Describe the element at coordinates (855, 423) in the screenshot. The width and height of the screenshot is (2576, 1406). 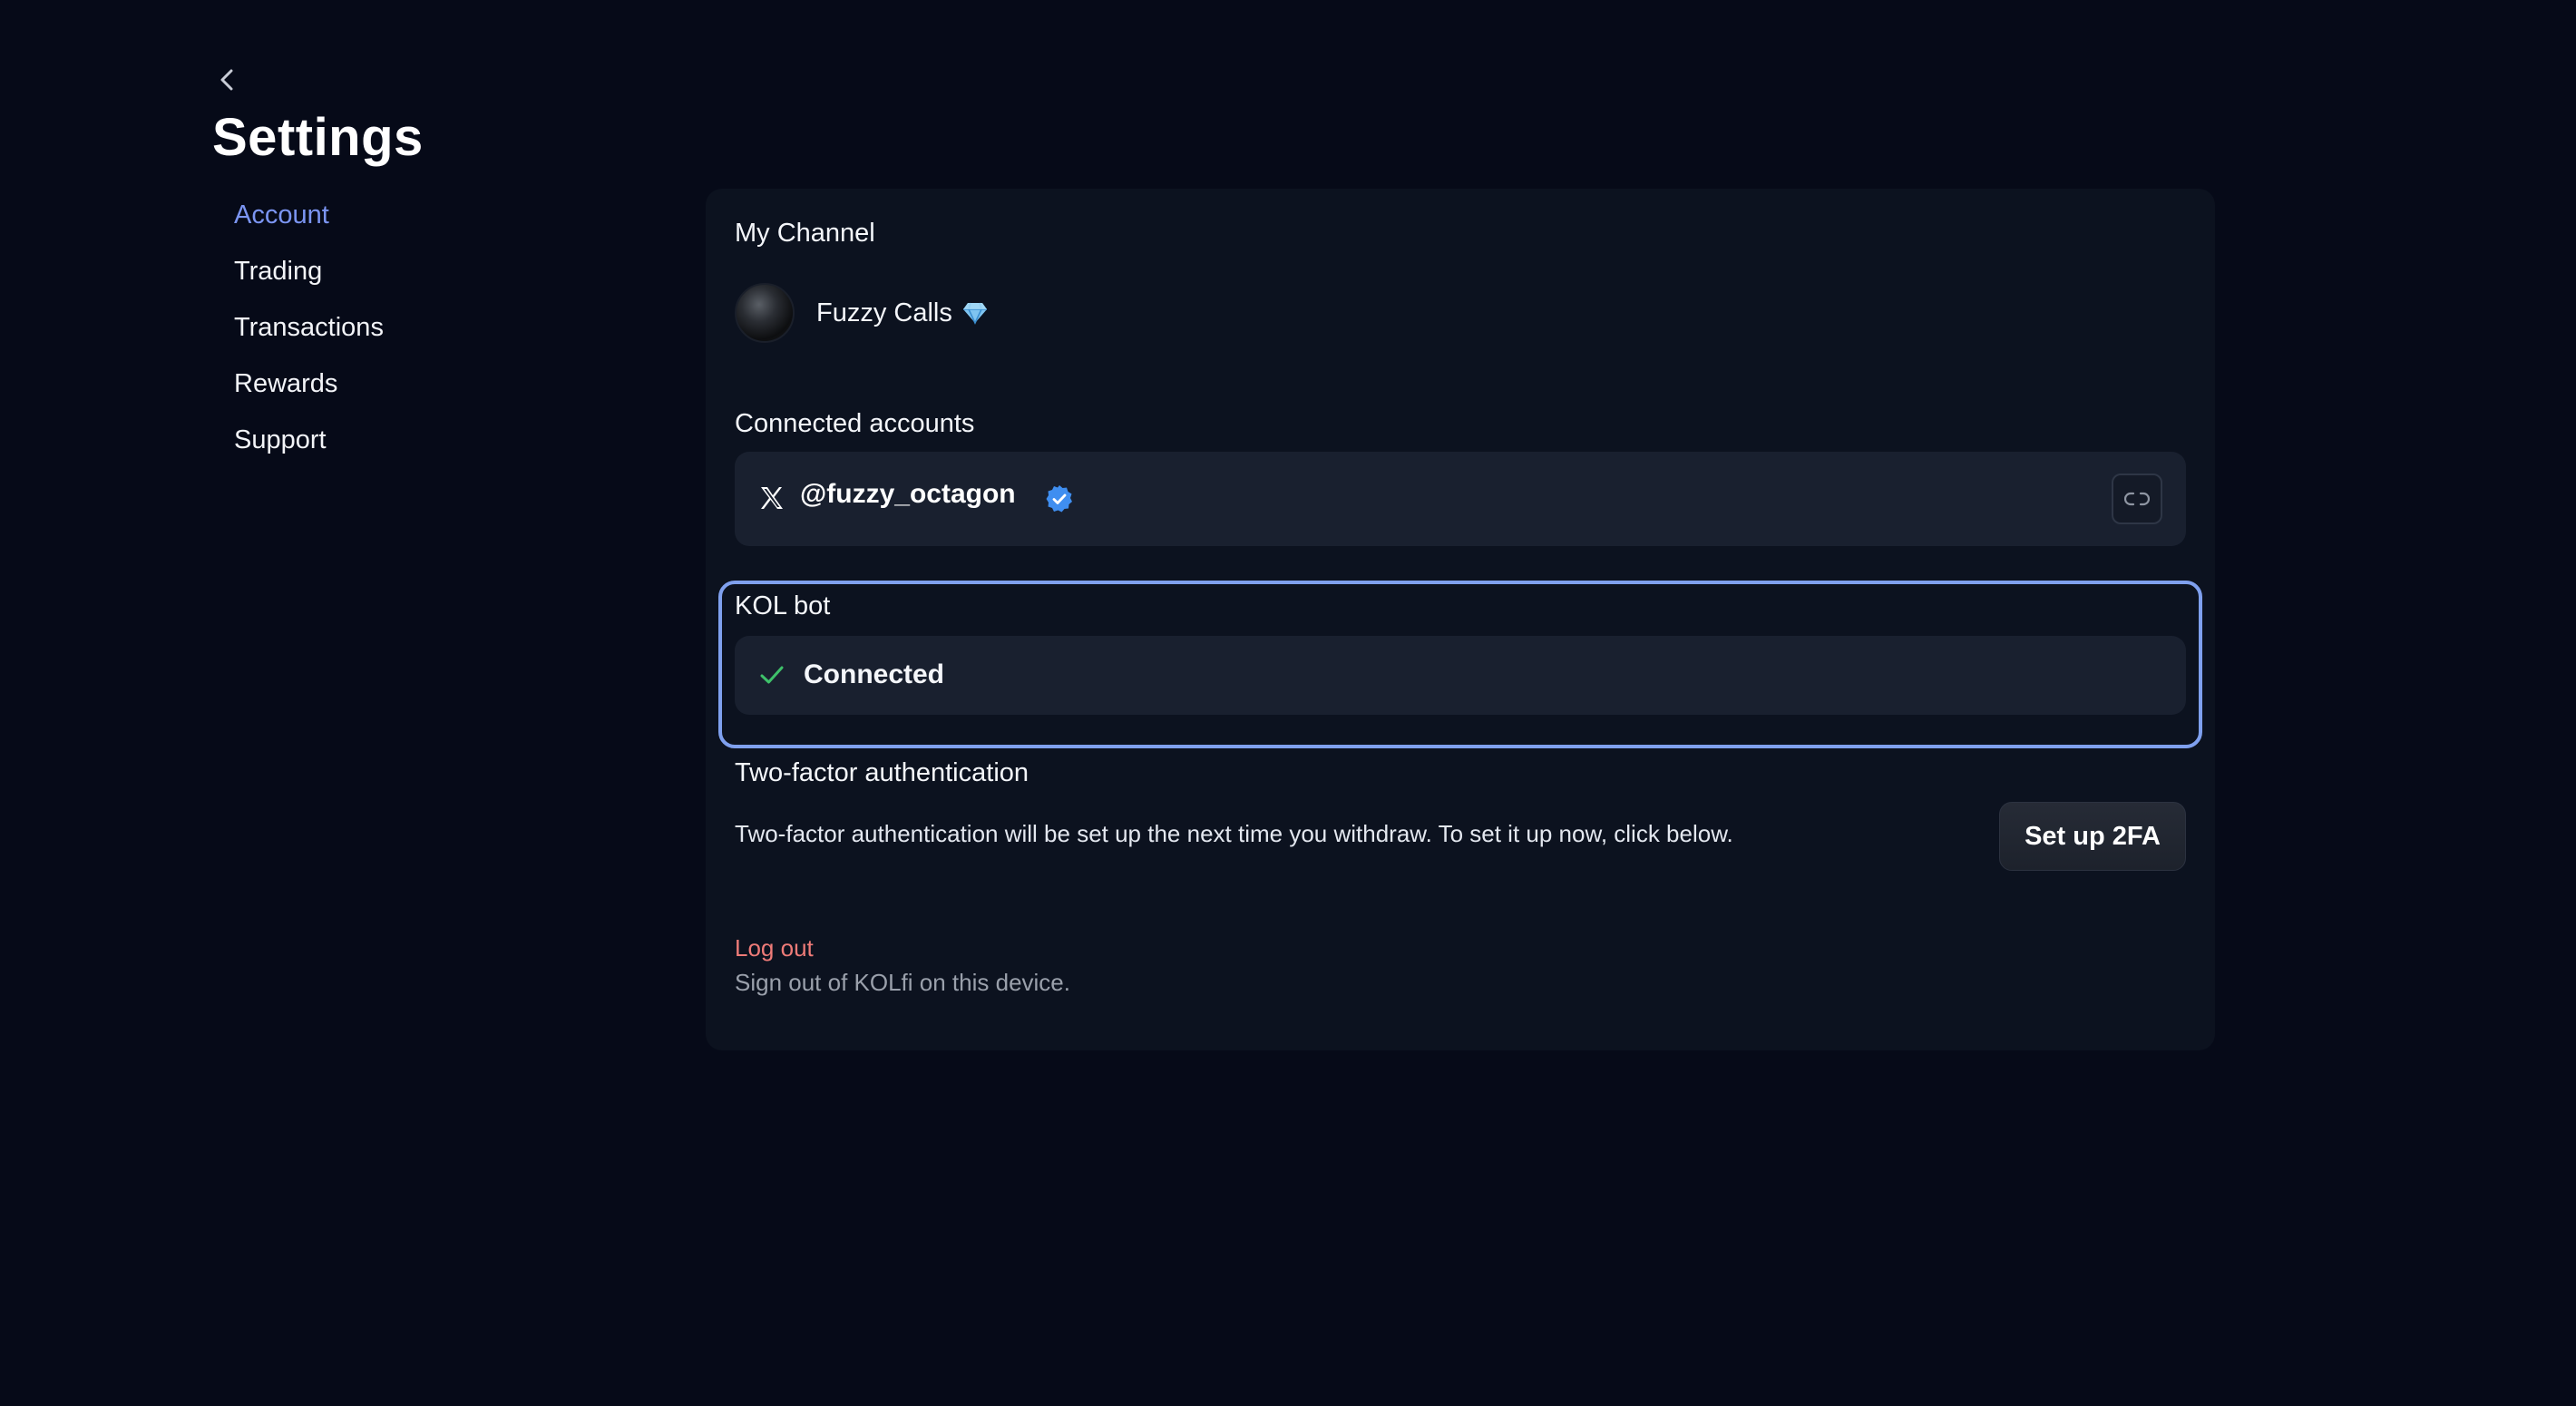
I see `connected-accounts-heading: Connected accounts` at that location.